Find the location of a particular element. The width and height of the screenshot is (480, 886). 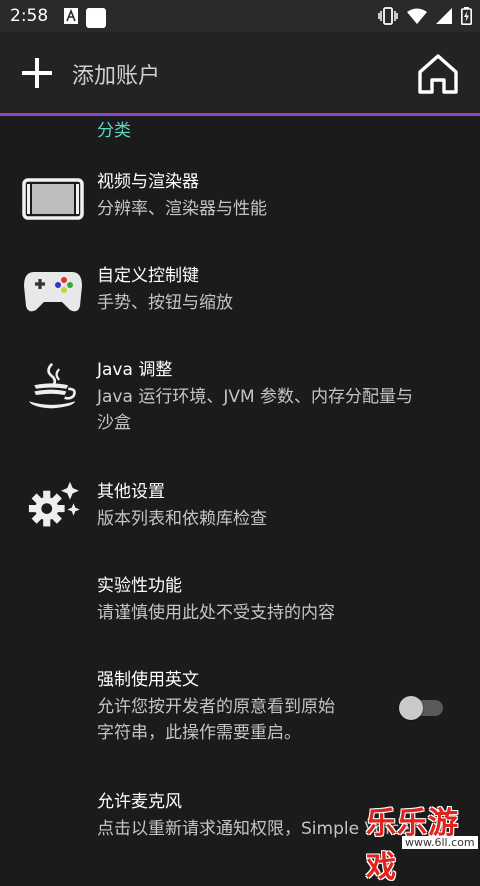

setting-summary-line-2: 沙盒 is located at coordinates (114, 423).